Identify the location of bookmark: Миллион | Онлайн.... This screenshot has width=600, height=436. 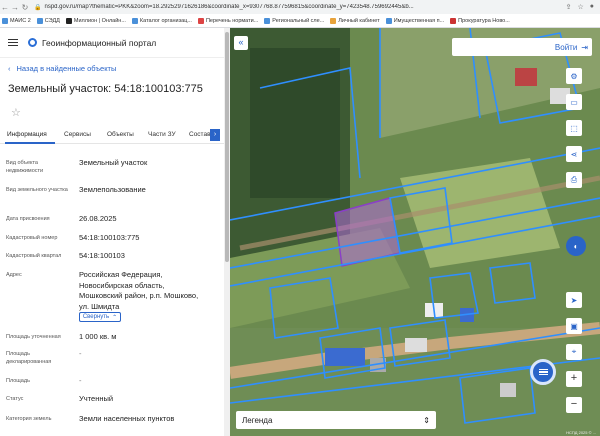
(95, 20).